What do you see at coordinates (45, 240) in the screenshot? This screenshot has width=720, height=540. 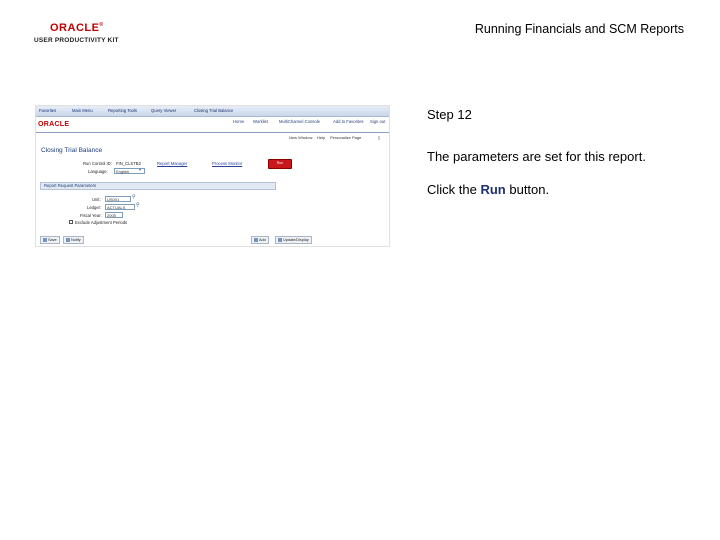 I see `save-icon` at bounding box center [45, 240].